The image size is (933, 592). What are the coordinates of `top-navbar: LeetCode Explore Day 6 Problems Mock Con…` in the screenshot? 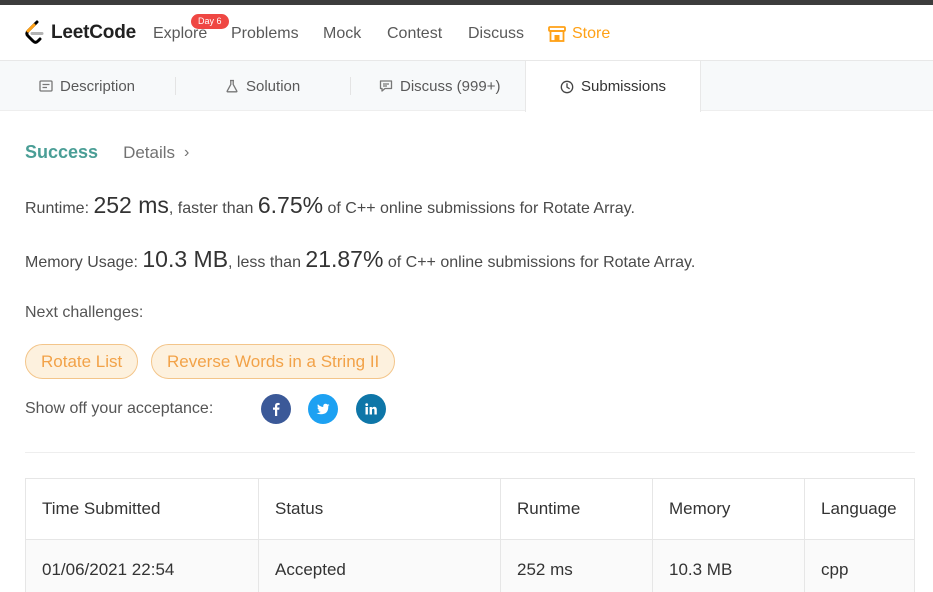 It's located at (466, 33).